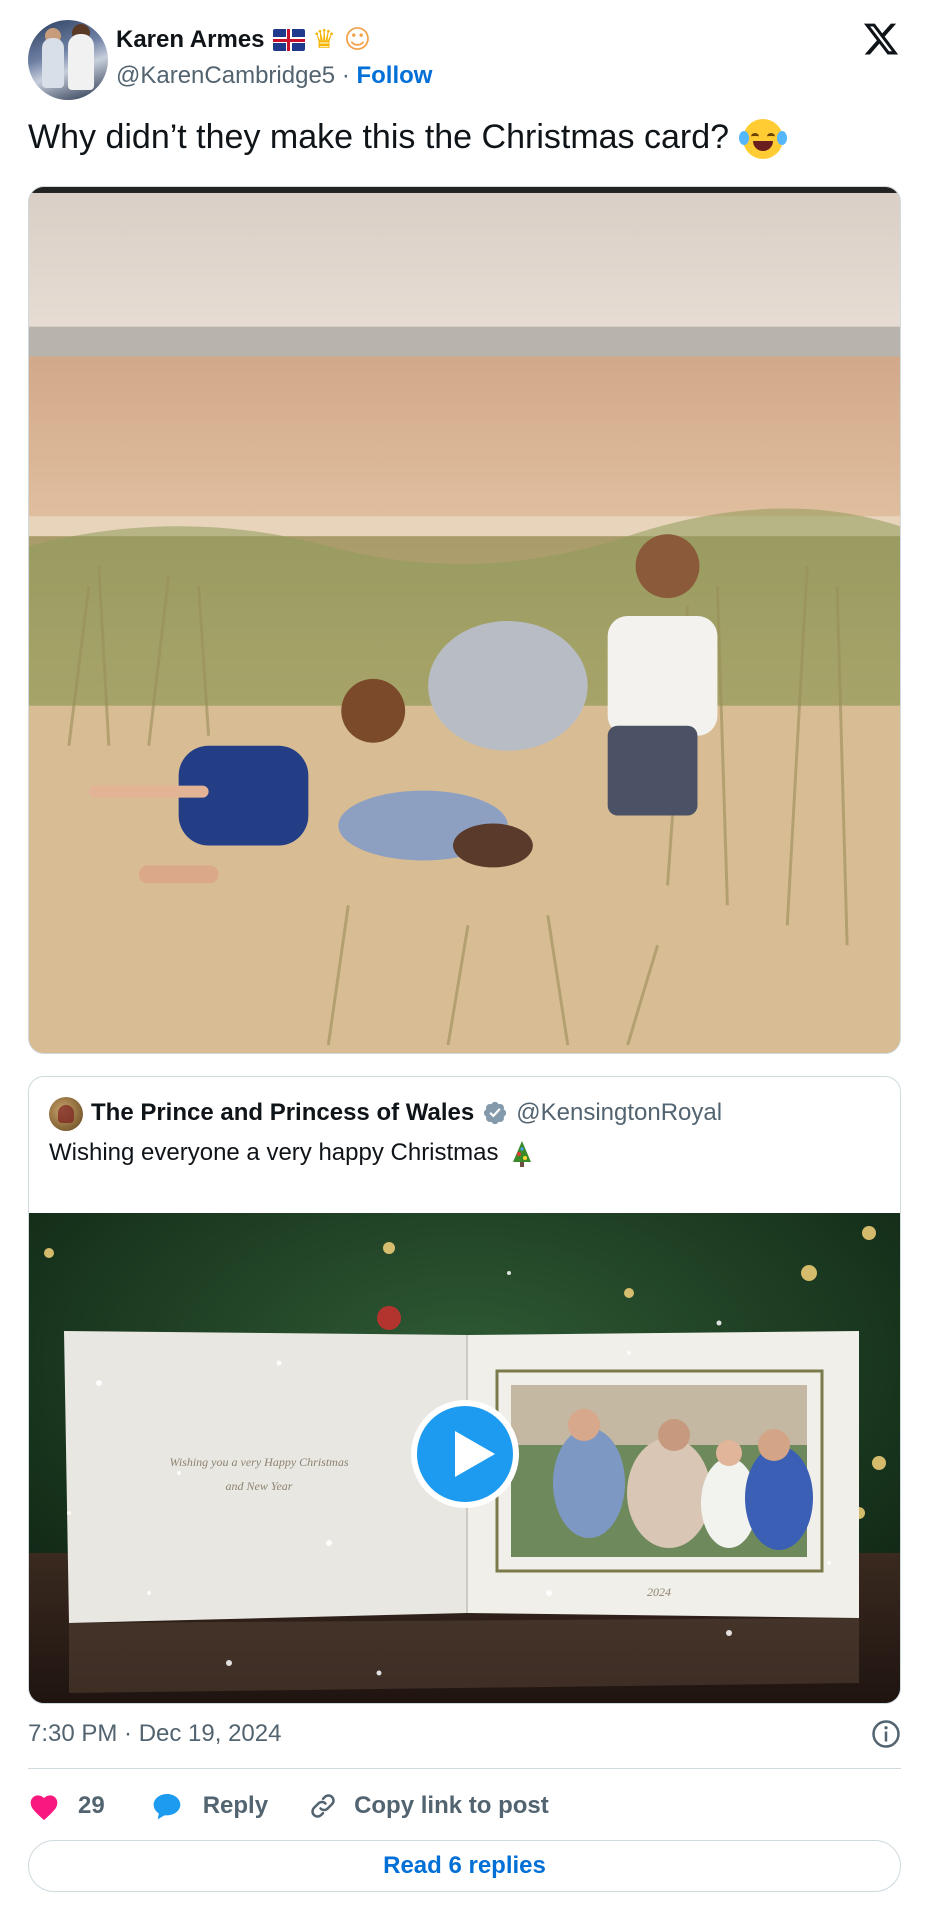 Image resolution: width=929 pixels, height=1920 pixels. Describe the element at coordinates (288, 40) in the screenshot. I see `uk-flag-icon` at that location.